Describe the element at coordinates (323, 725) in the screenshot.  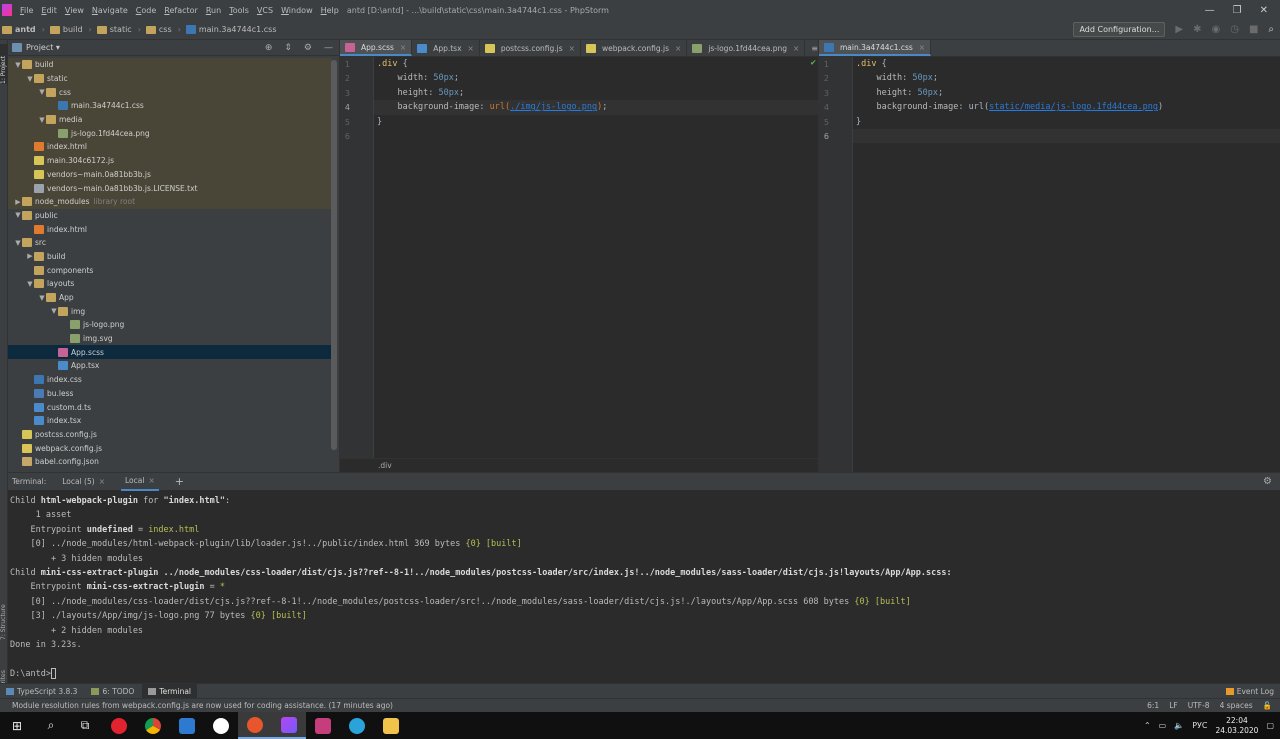
I see `taskbar-app-winrar` at that location.